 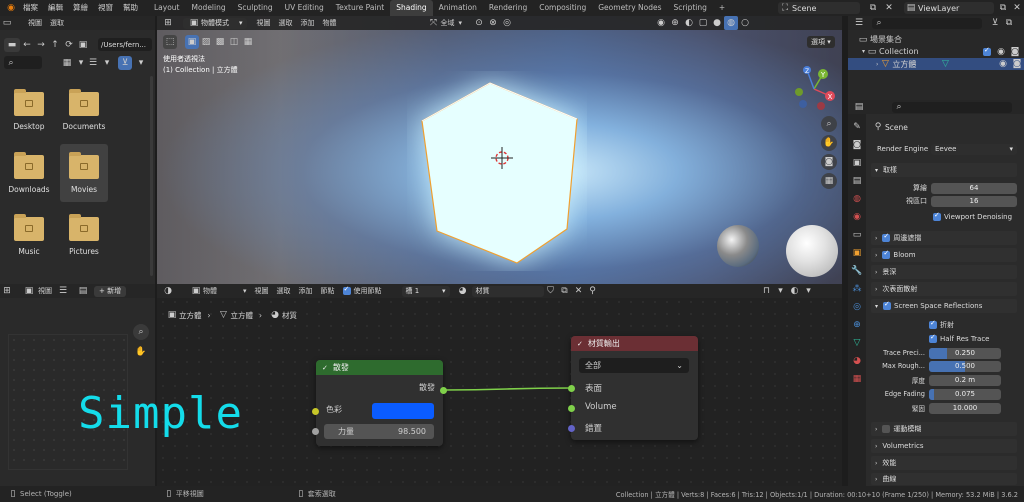 What do you see at coordinates (690, 8) in the screenshot?
I see `tab-scripting: Scripting` at bounding box center [690, 8].